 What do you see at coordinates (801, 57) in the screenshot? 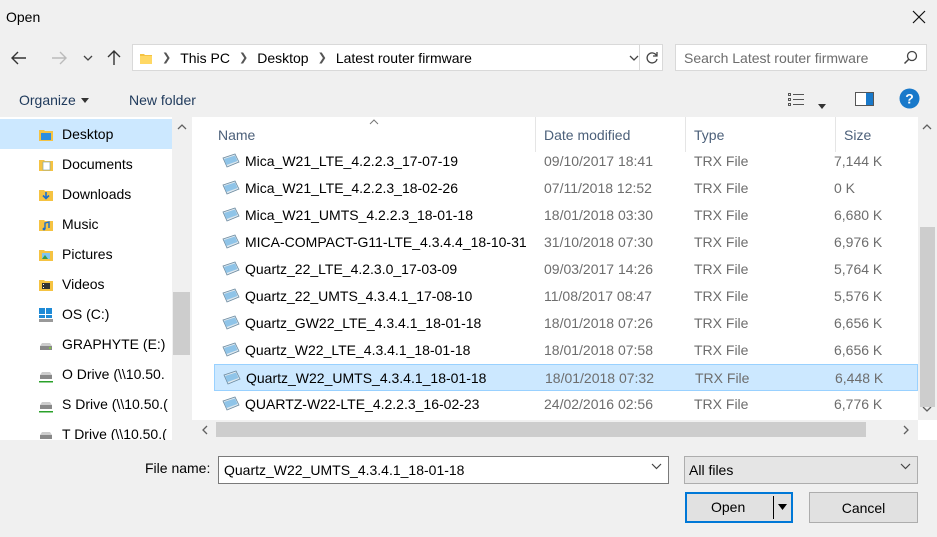
I see `search-input: Search Latest router firmware` at bounding box center [801, 57].